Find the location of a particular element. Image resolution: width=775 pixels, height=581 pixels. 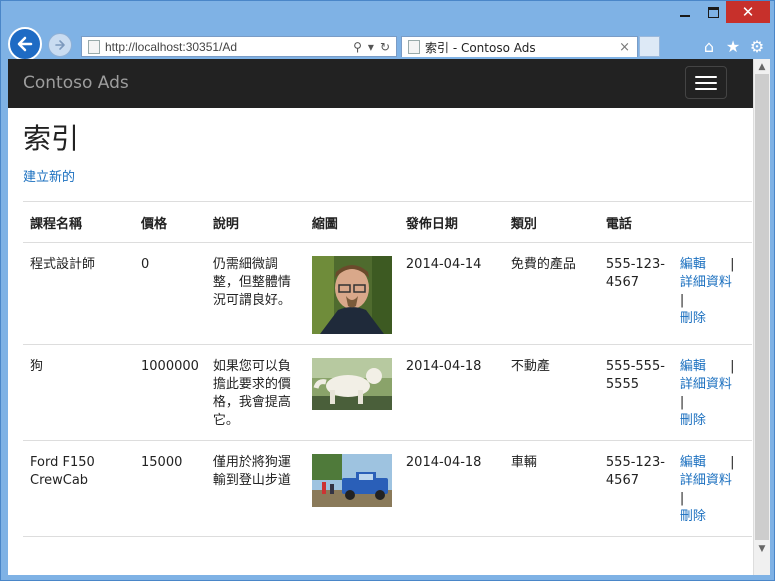

cell-price: 1000000 is located at coordinates (170, 392).